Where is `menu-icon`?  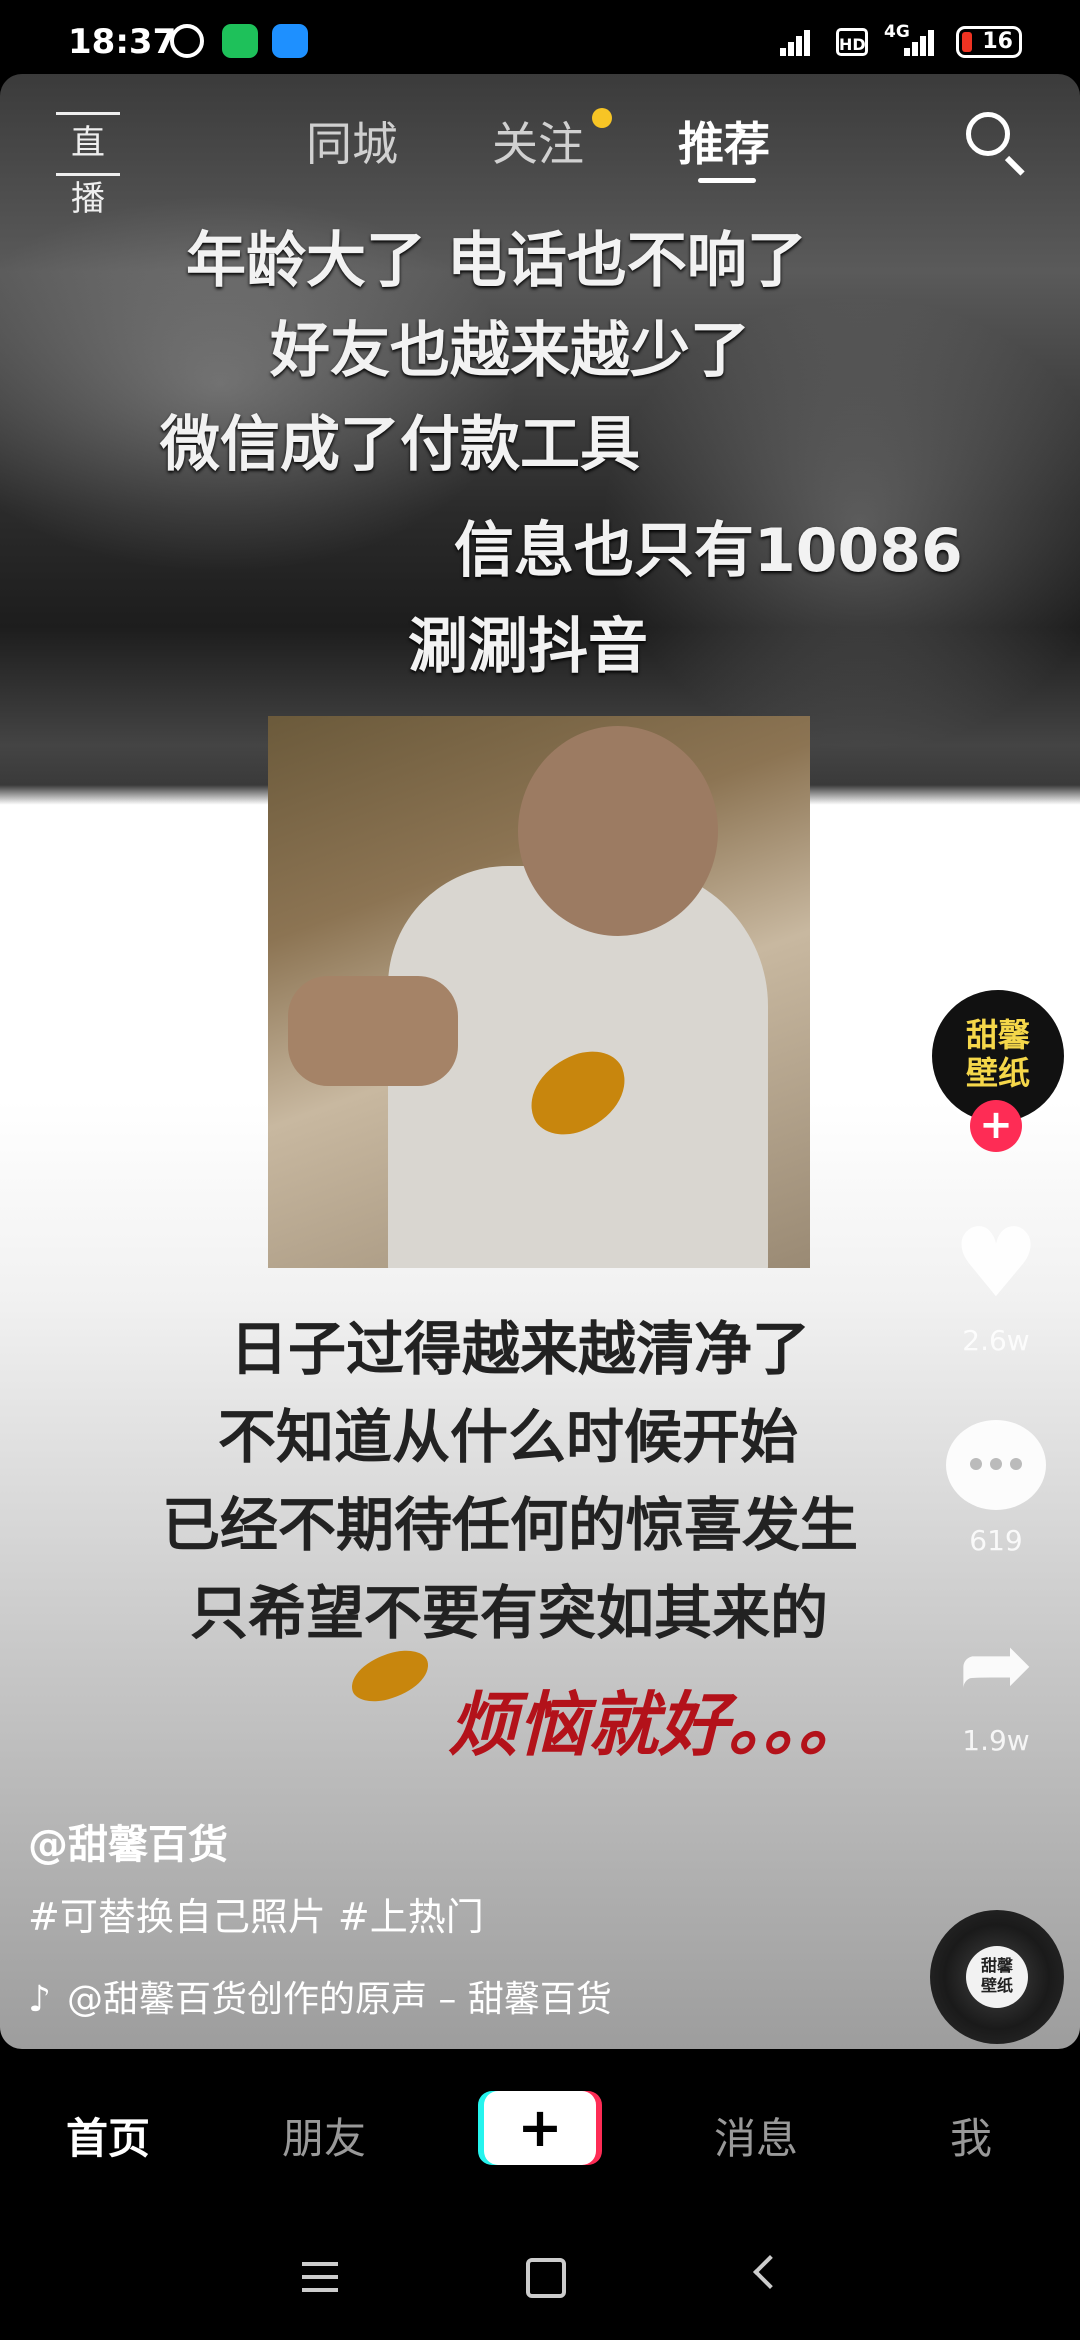 menu-icon is located at coordinates (320, 2277).